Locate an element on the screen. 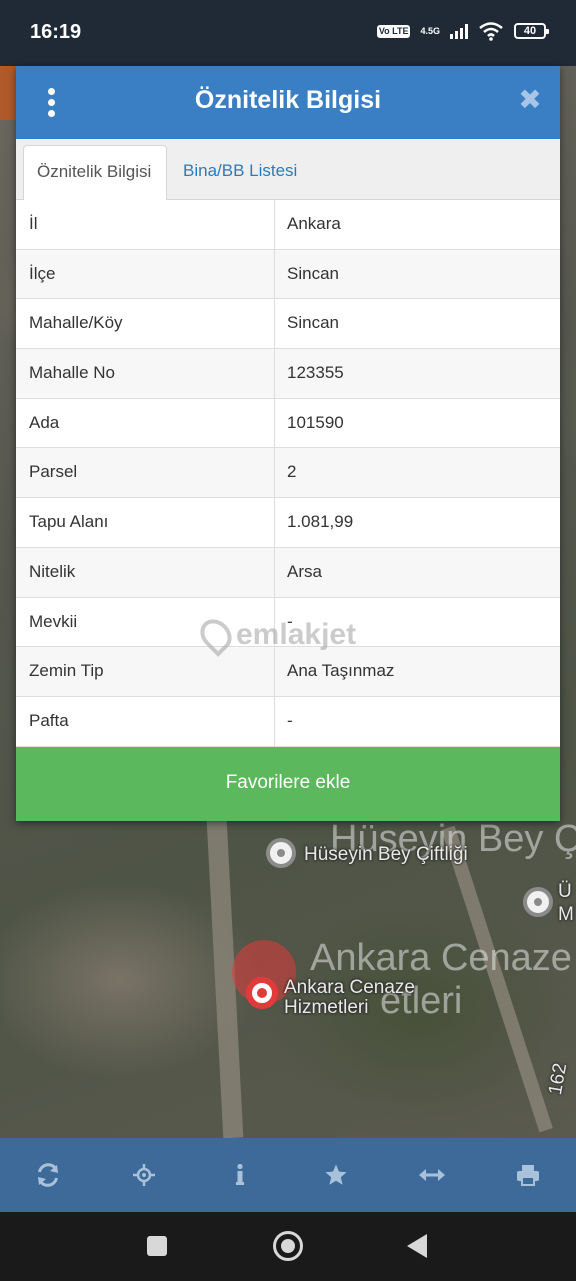 Image resolution: width=576 pixels, height=1281 pixels. attribute-value: - is located at coordinates (290, 720).